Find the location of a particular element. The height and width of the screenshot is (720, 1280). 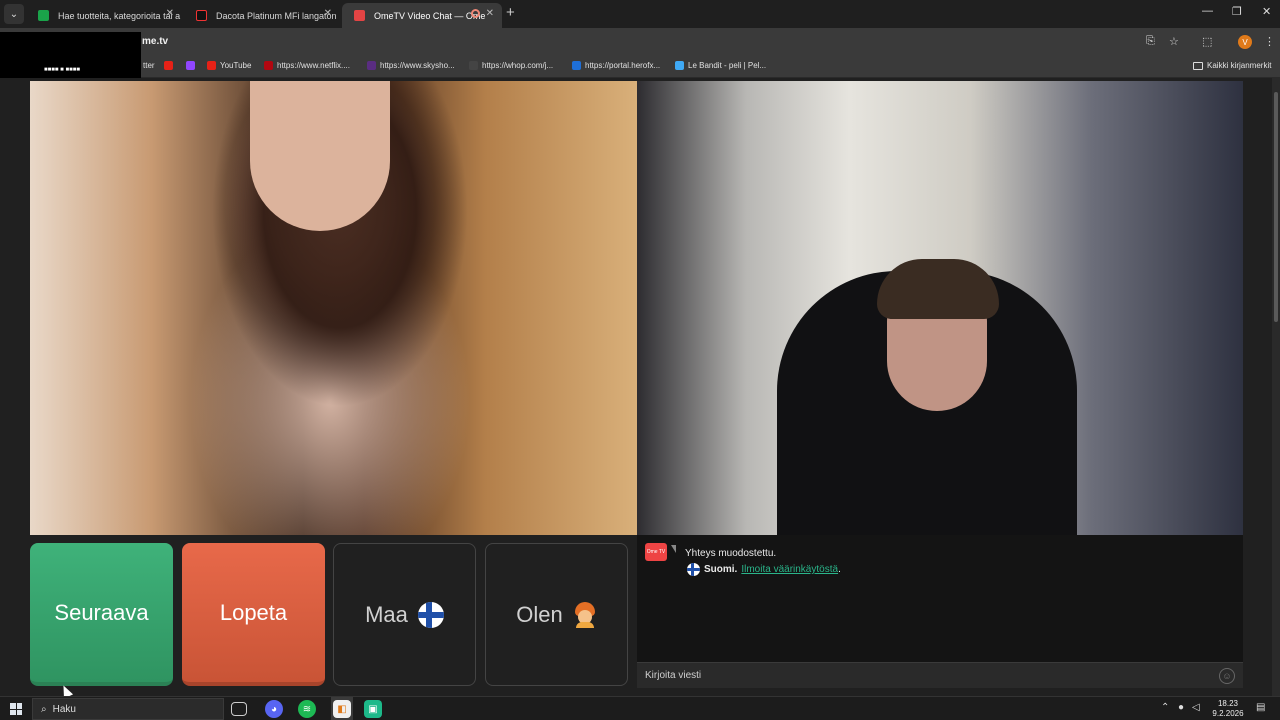

tab-title: Dacota Platinum MFi langaton is located at coordinates (276, 15).